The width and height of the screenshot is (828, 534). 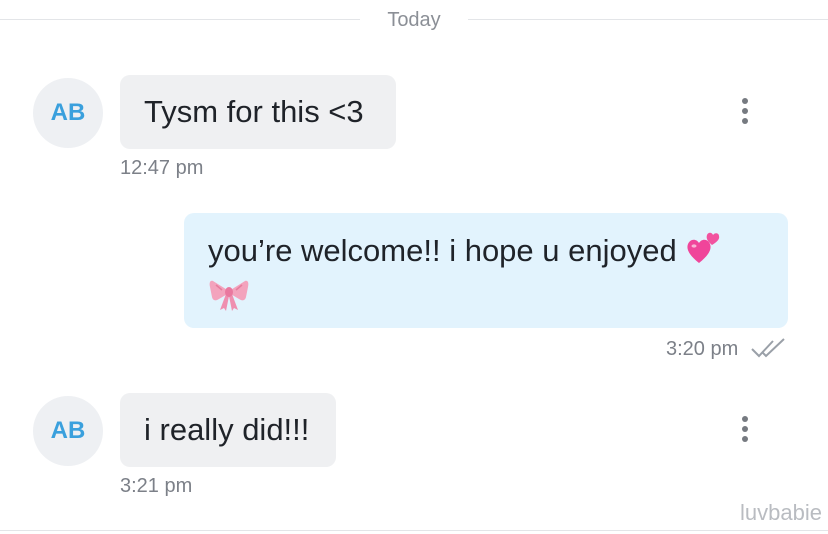 What do you see at coordinates (162, 168) in the screenshot?
I see `message-timestamp: 12:47 pm` at bounding box center [162, 168].